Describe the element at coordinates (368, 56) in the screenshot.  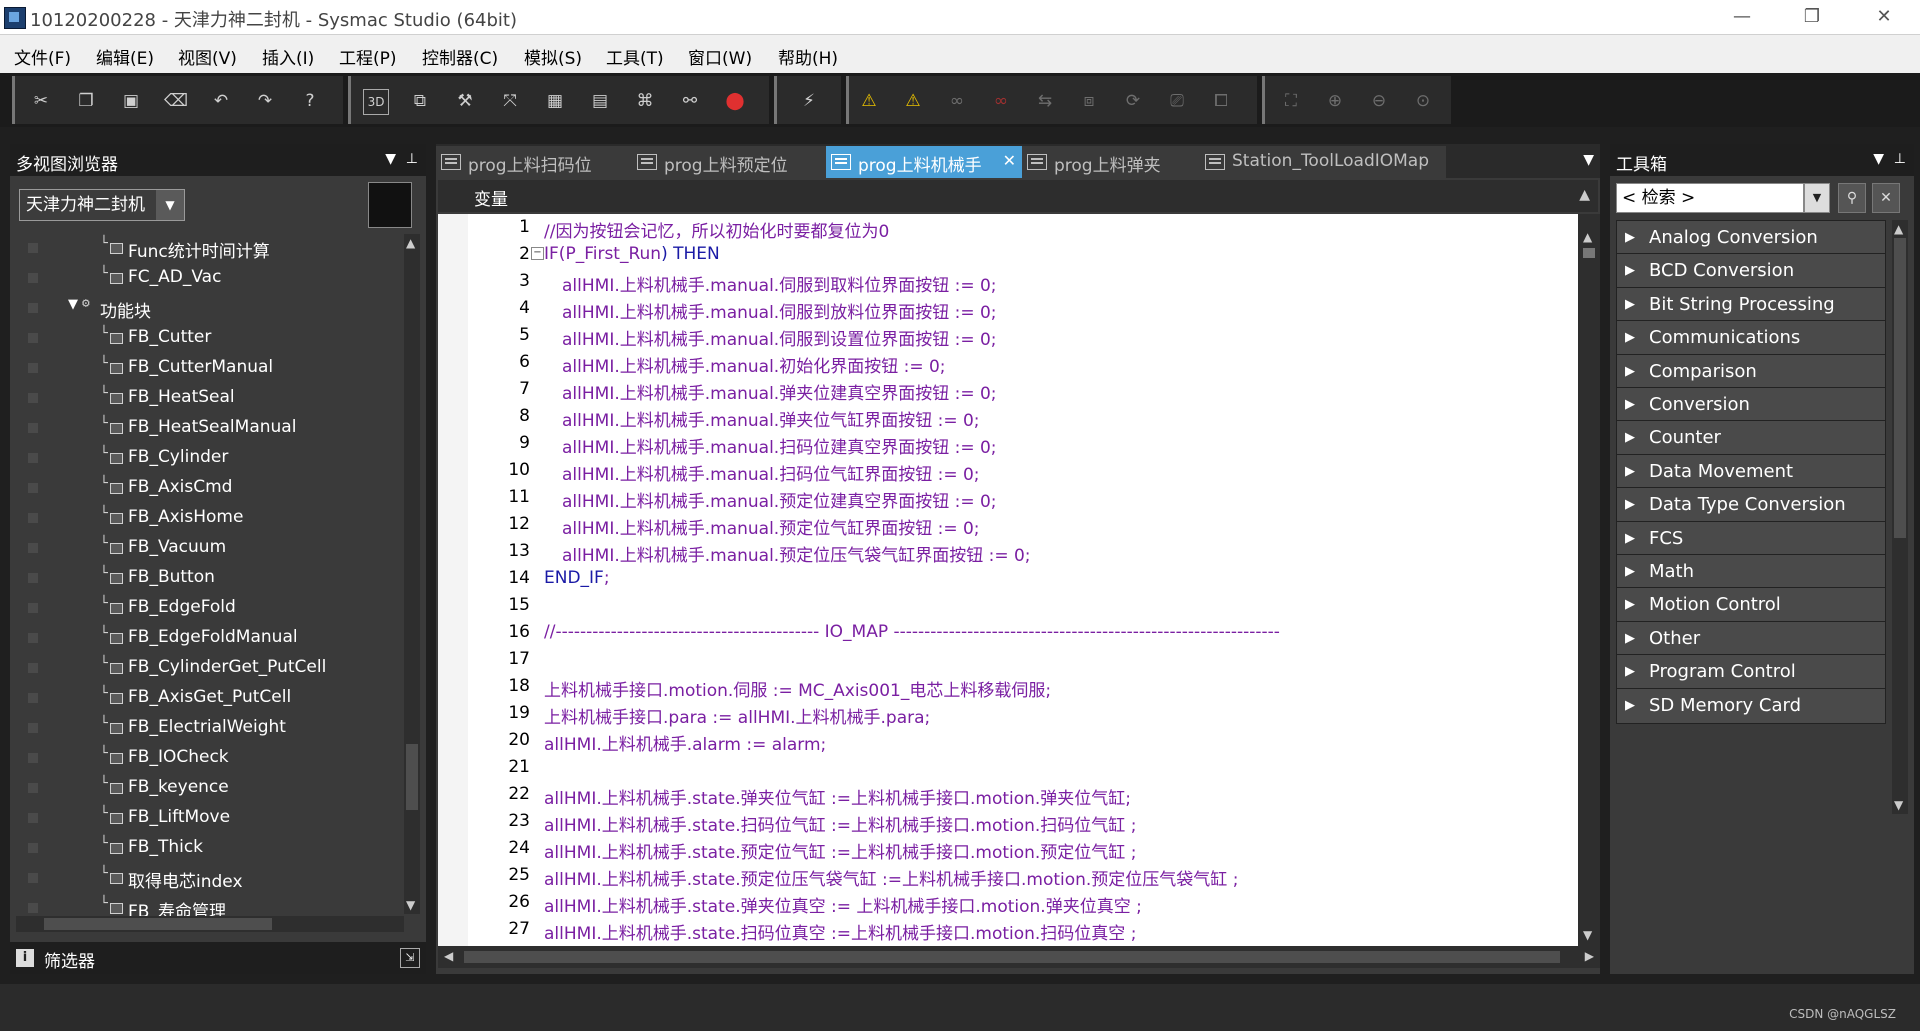
I see `menu-project: 工程(P)` at that location.